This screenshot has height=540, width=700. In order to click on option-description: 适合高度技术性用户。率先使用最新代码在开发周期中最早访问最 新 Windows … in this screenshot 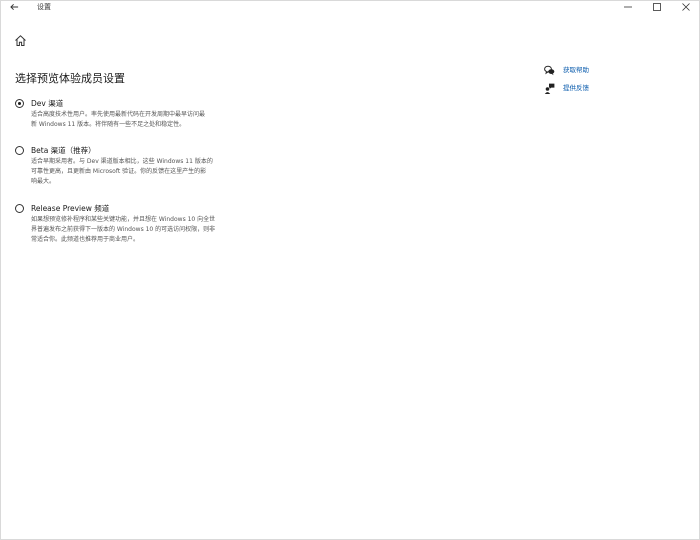, I will do `click(170, 120)`.